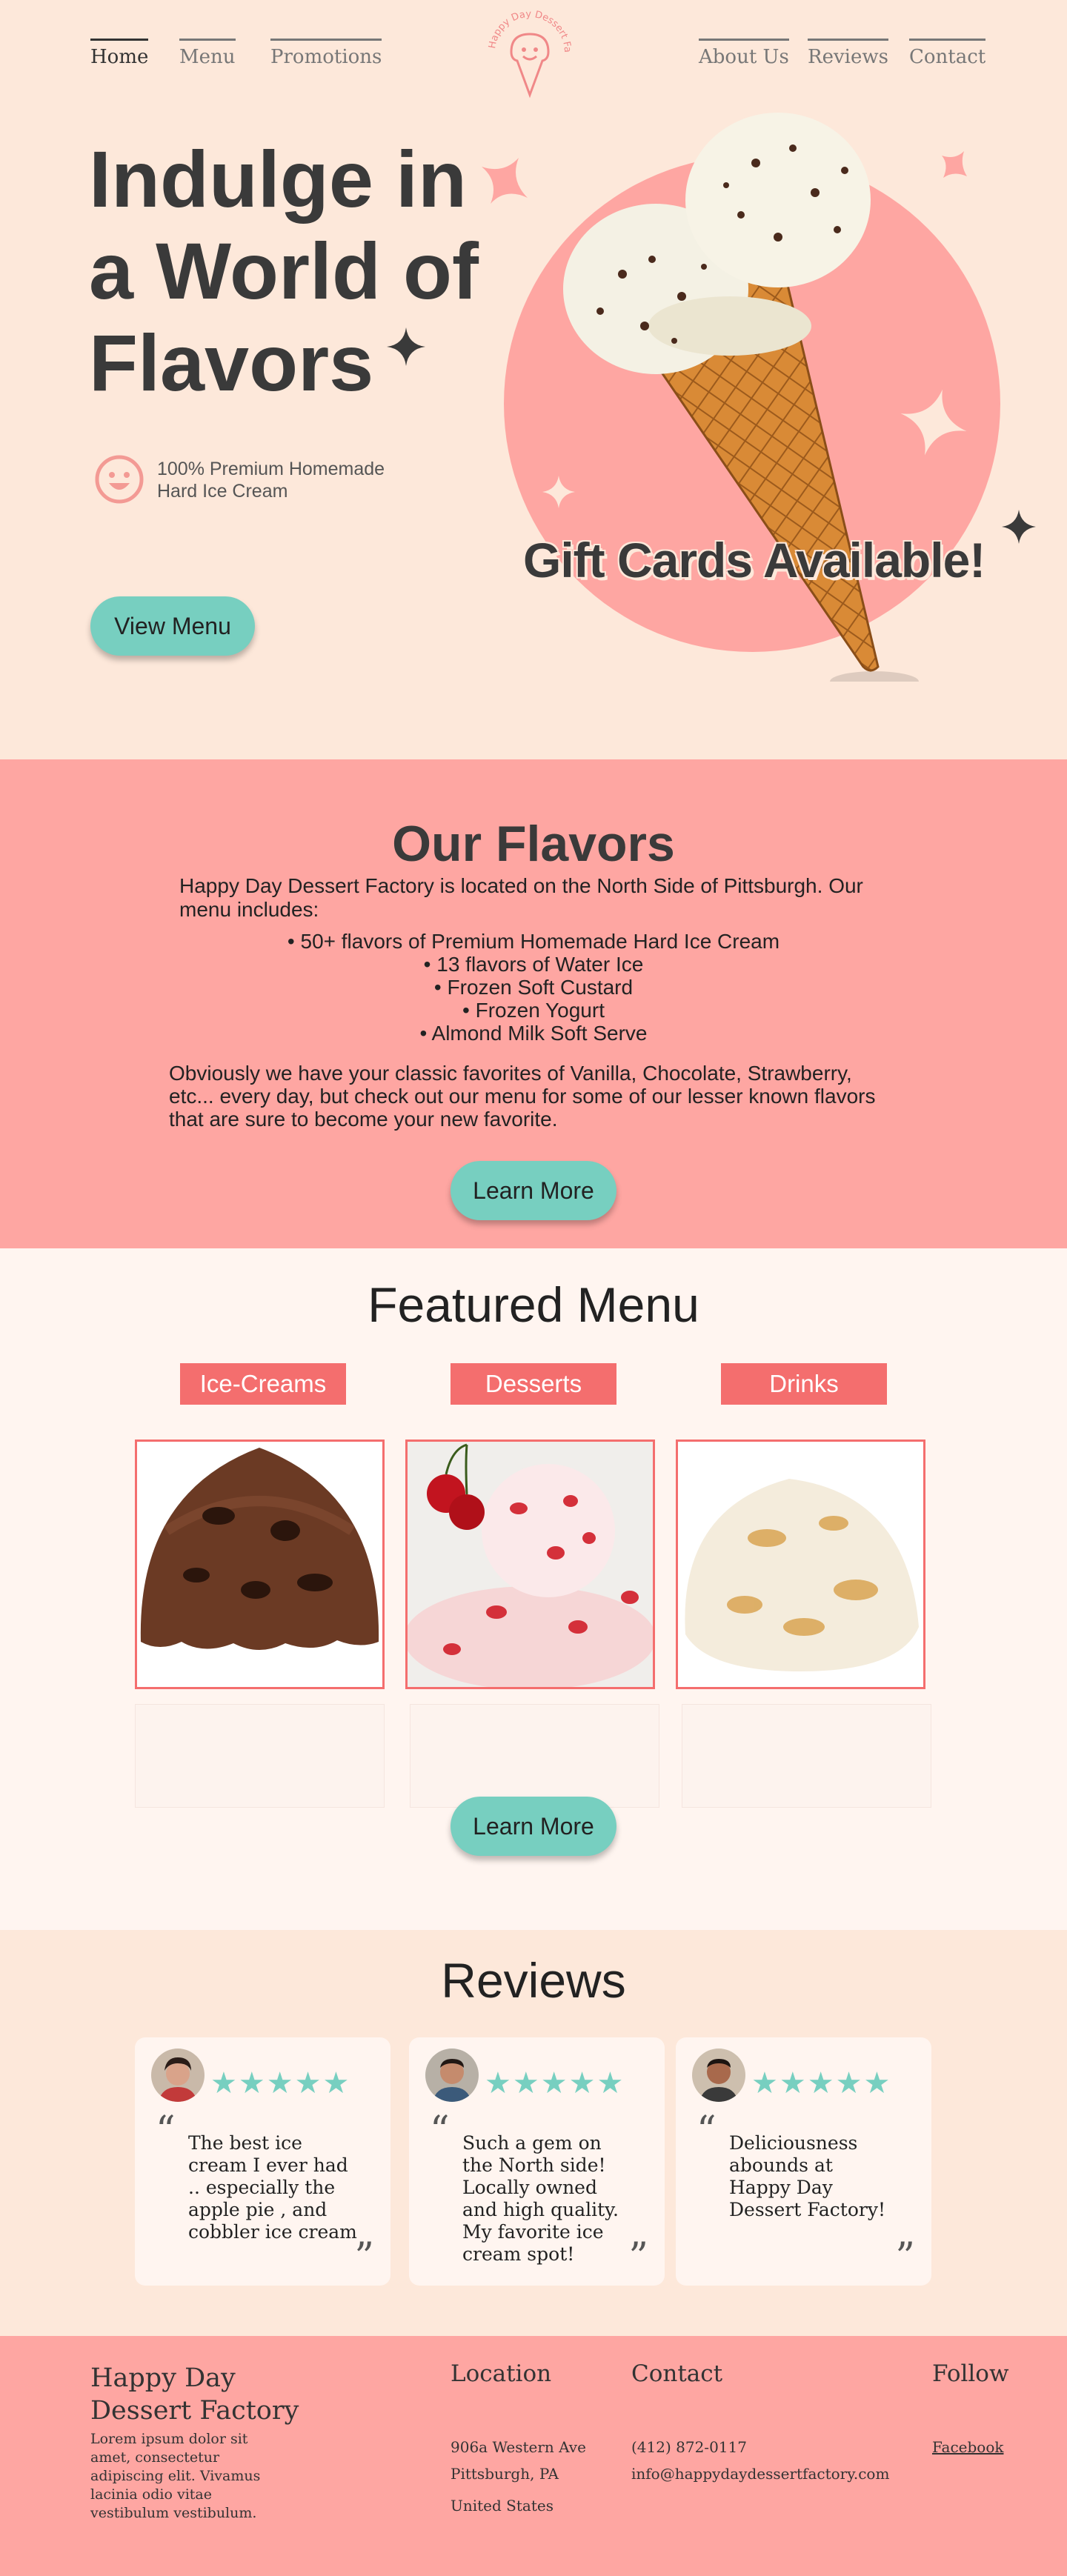 This screenshot has width=1067, height=2576. What do you see at coordinates (263, 1384) in the screenshot?
I see `tab-ice-creams: Ice-Creams` at bounding box center [263, 1384].